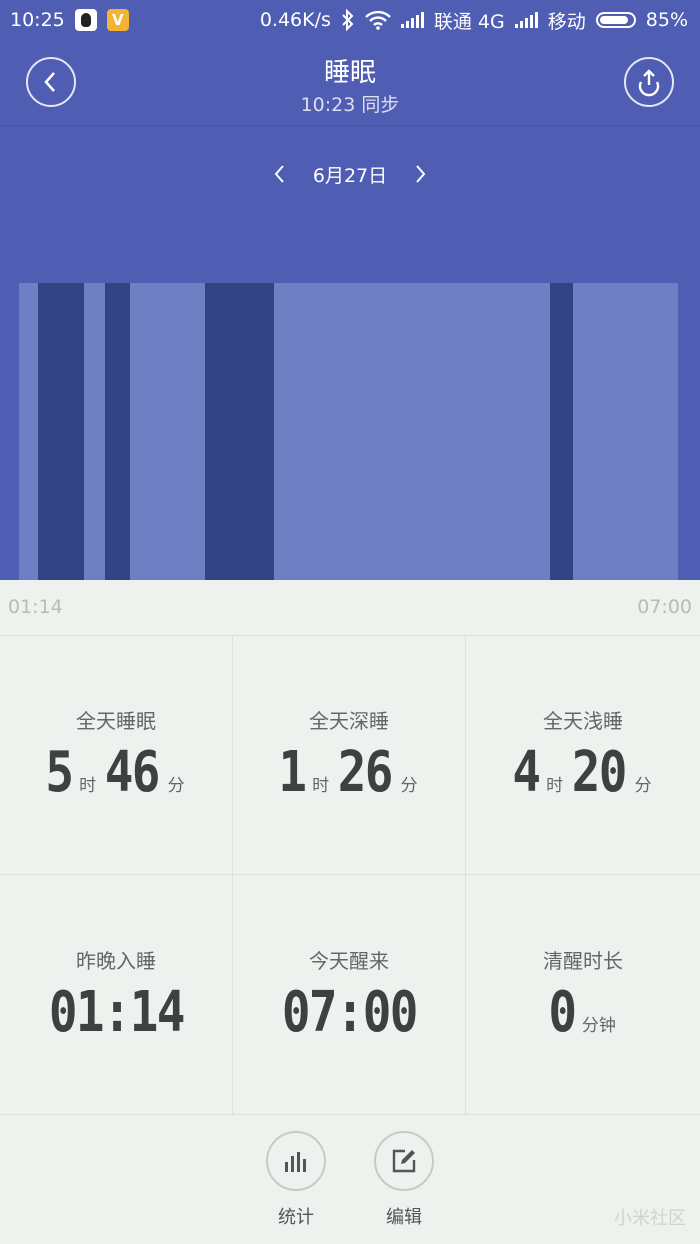  What do you see at coordinates (296, 1217) in the screenshot?
I see `stats-label: 统计` at bounding box center [296, 1217].